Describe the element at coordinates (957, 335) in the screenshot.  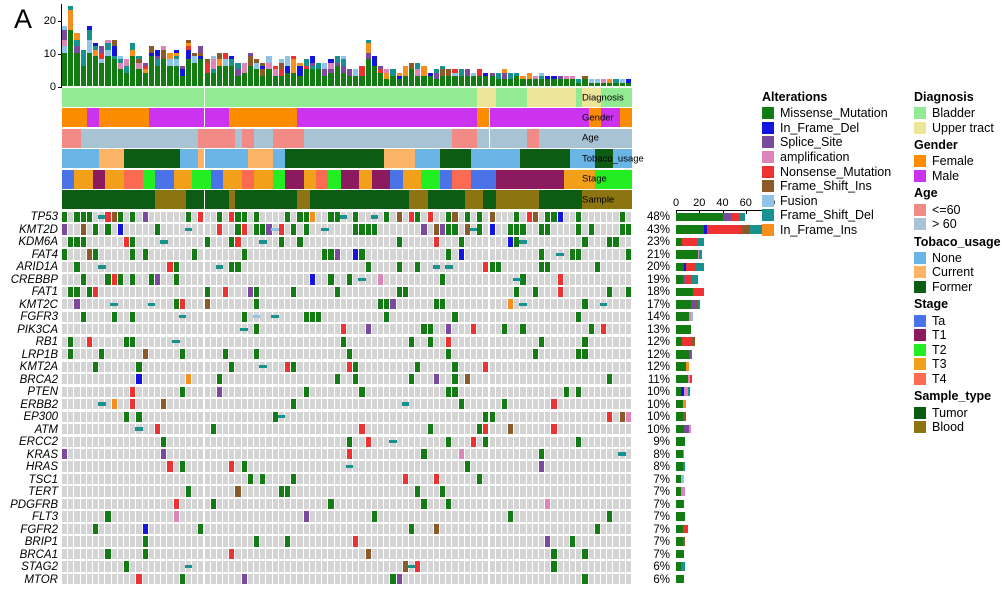
I see `legend-item: T1` at that location.